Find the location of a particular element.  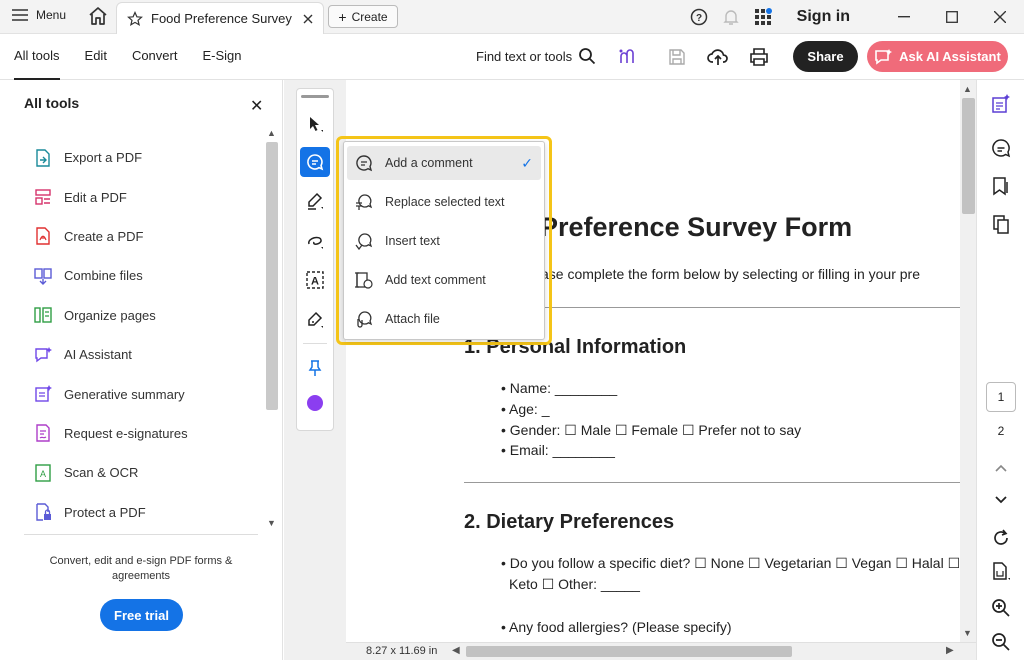

sign-tool-button is located at coordinates (315, 320).